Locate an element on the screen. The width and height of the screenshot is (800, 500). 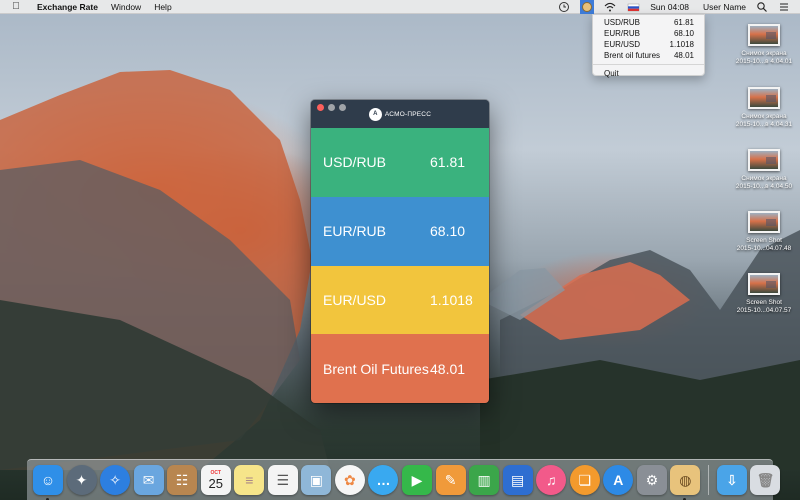
globe-icon is located at coordinates (587, 7).